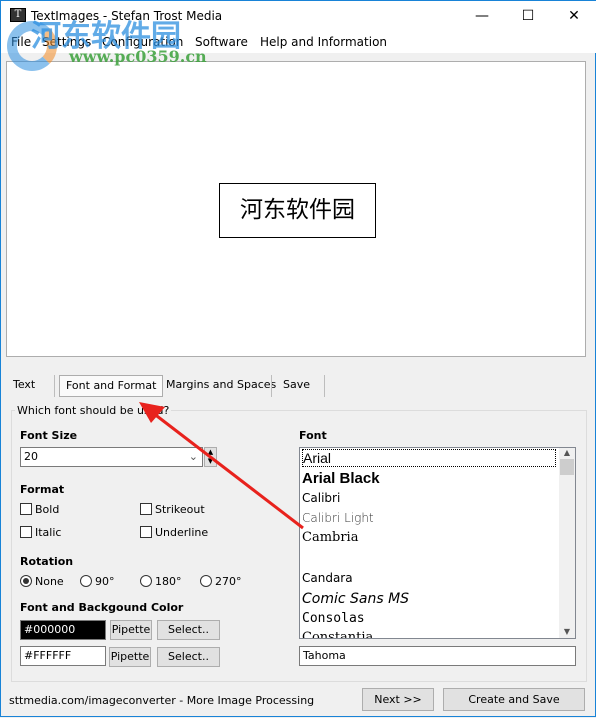 This screenshot has height=718, width=596. I want to click on arrow-shaft, so click(228, 470).